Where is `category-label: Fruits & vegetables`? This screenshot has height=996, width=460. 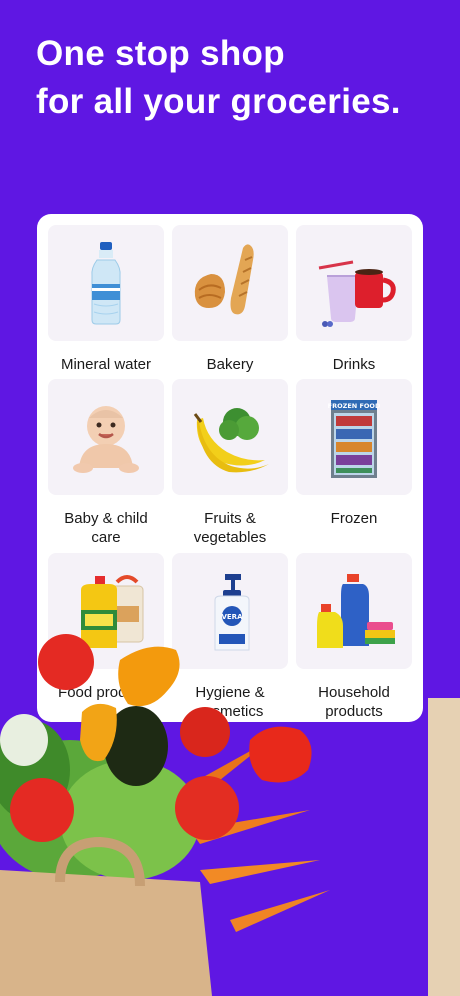 category-label: Fruits & vegetables is located at coordinates (230, 528).